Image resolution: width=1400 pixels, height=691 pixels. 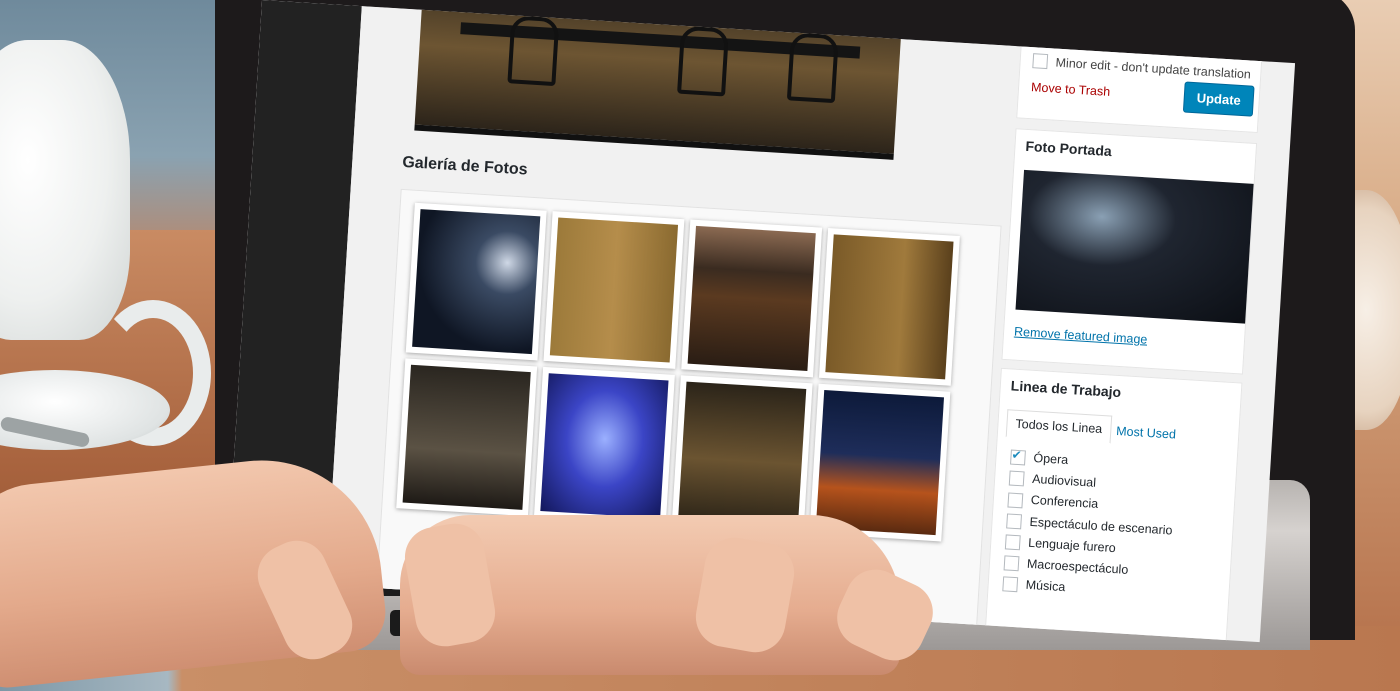 What do you see at coordinates (1072, 545) in the screenshot?
I see `category-label: Lenguaje furero` at bounding box center [1072, 545].